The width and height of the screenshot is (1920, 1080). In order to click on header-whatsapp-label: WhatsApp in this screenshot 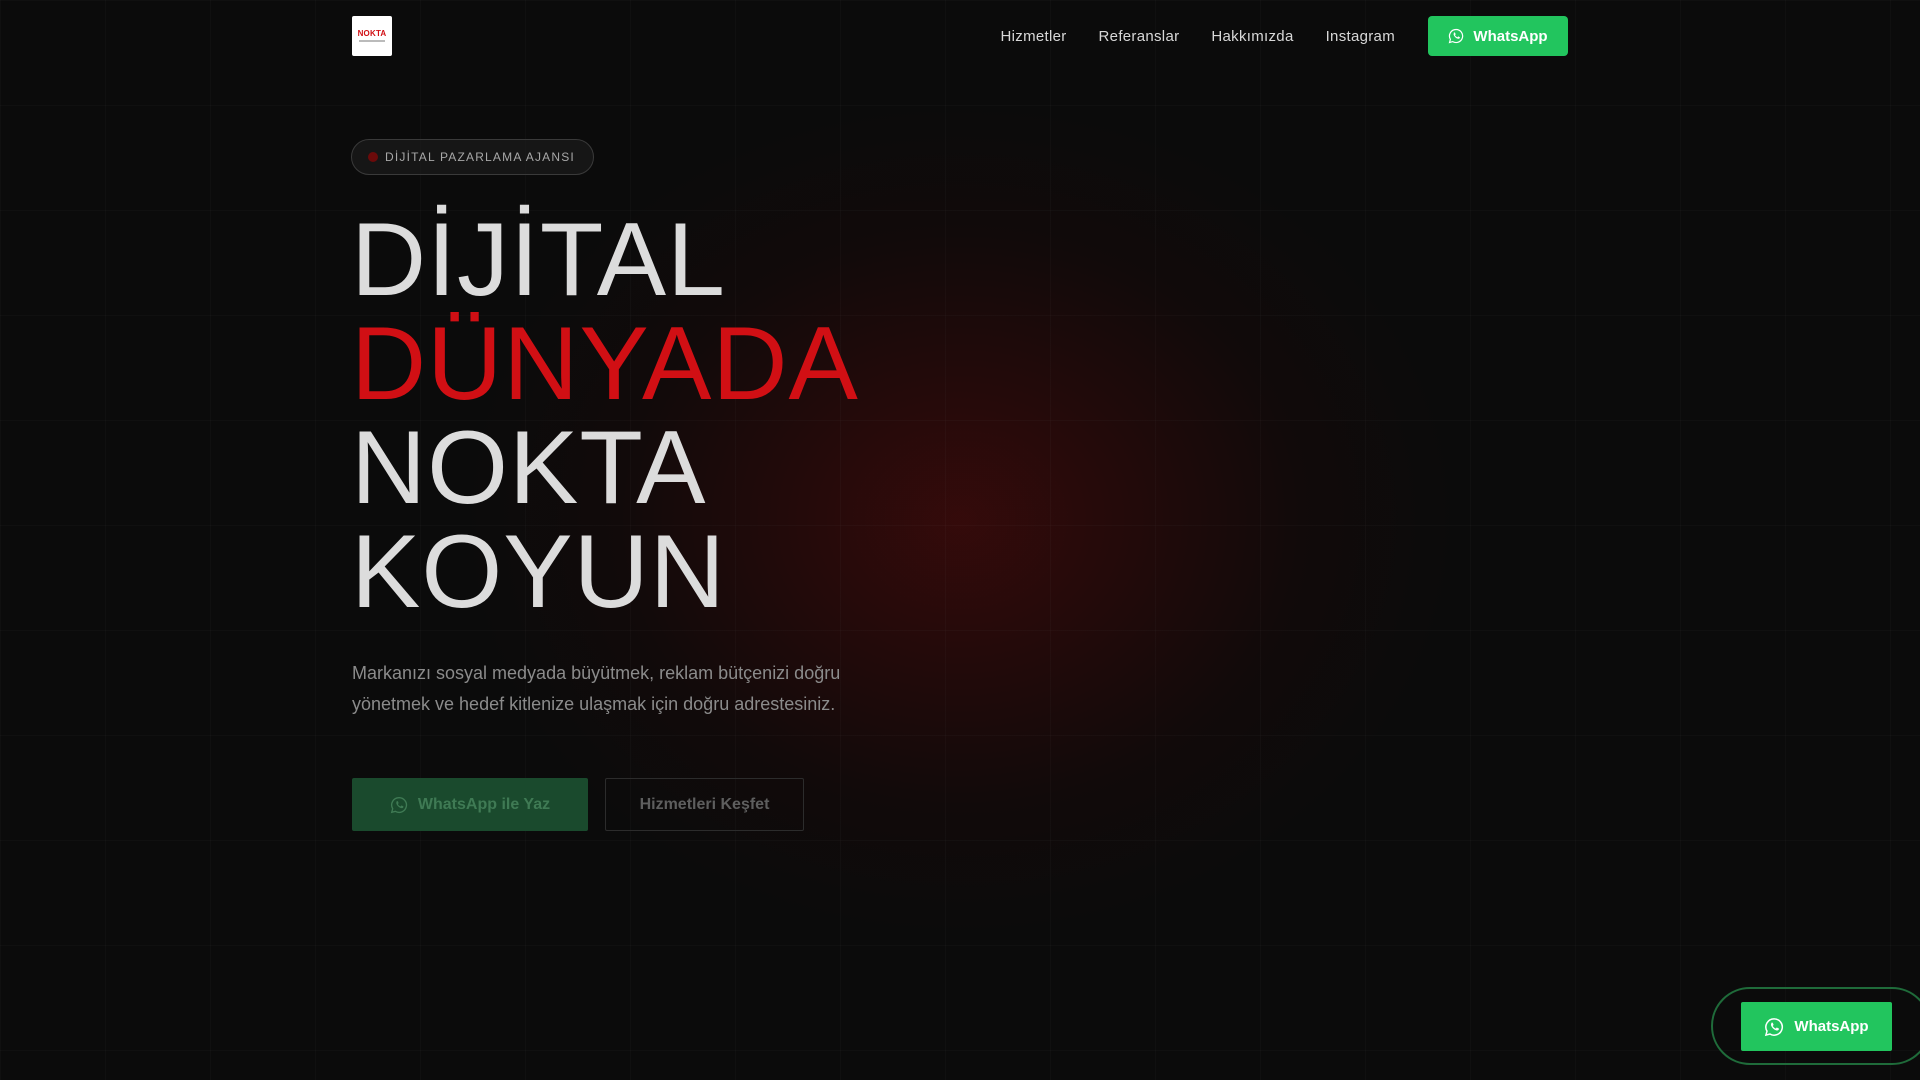, I will do `click(1510, 36)`.